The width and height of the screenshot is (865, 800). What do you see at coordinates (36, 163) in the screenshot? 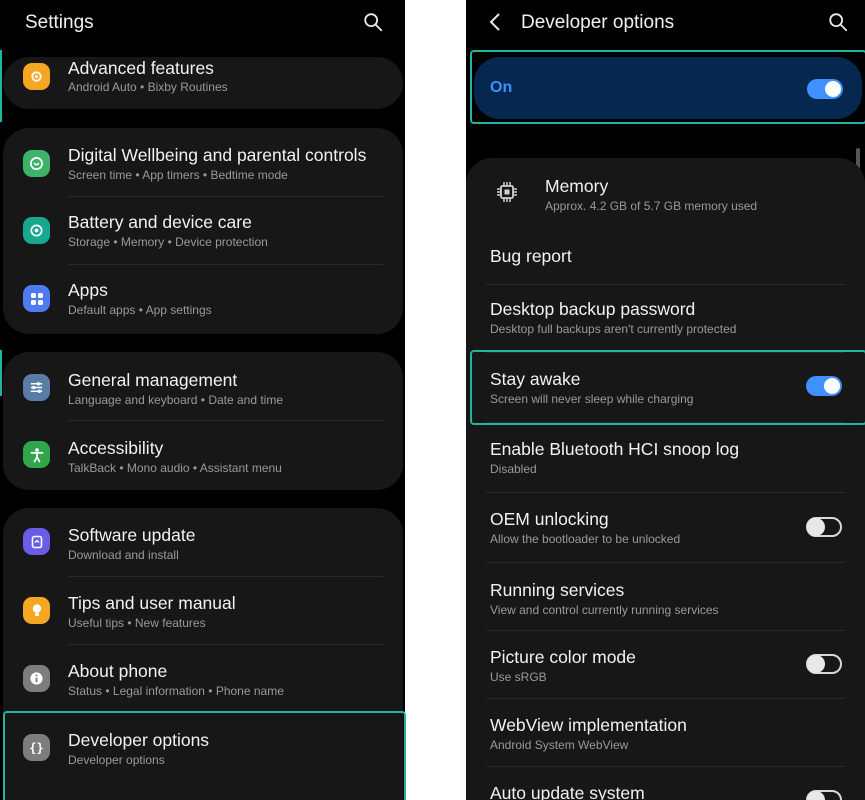
I see `wellbeing-icon` at bounding box center [36, 163].